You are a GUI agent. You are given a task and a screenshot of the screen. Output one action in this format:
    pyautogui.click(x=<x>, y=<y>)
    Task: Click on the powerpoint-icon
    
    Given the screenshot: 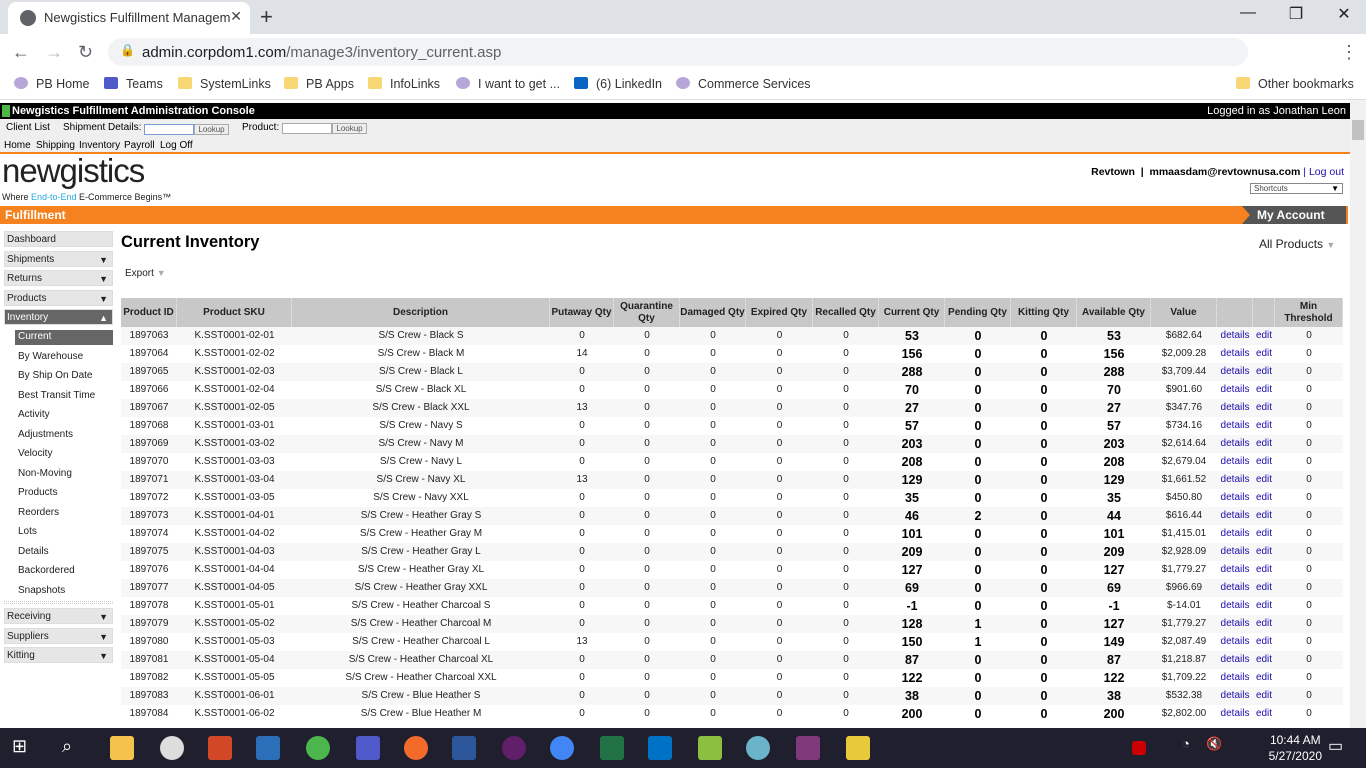 What is the action you would take?
    pyautogui.click(x=220, y=748)
    